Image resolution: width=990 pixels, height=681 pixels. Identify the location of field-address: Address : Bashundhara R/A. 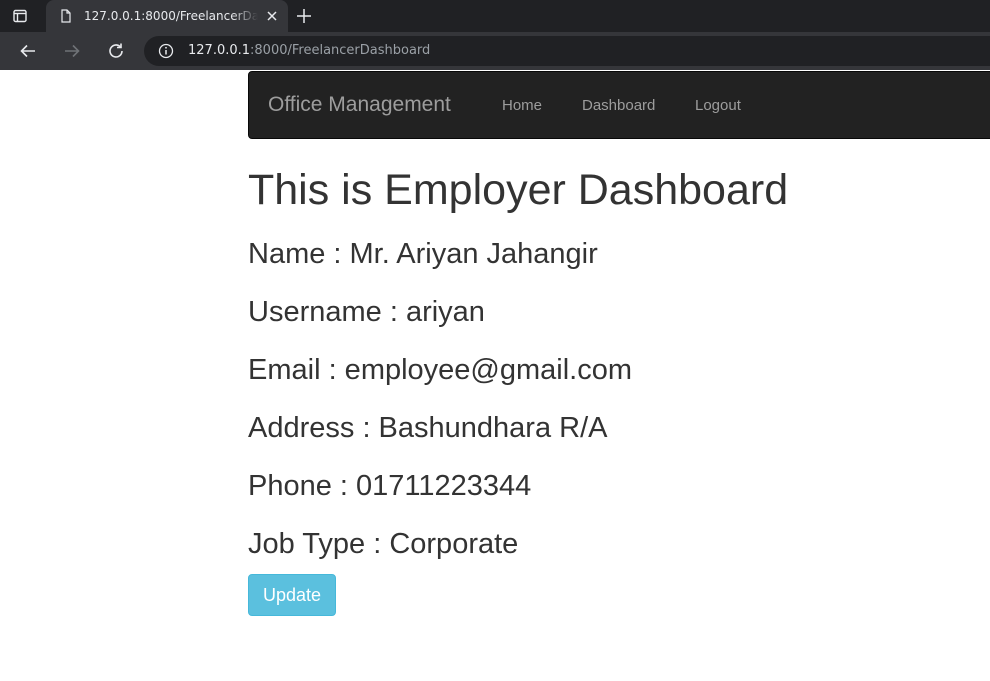
(428, 428).